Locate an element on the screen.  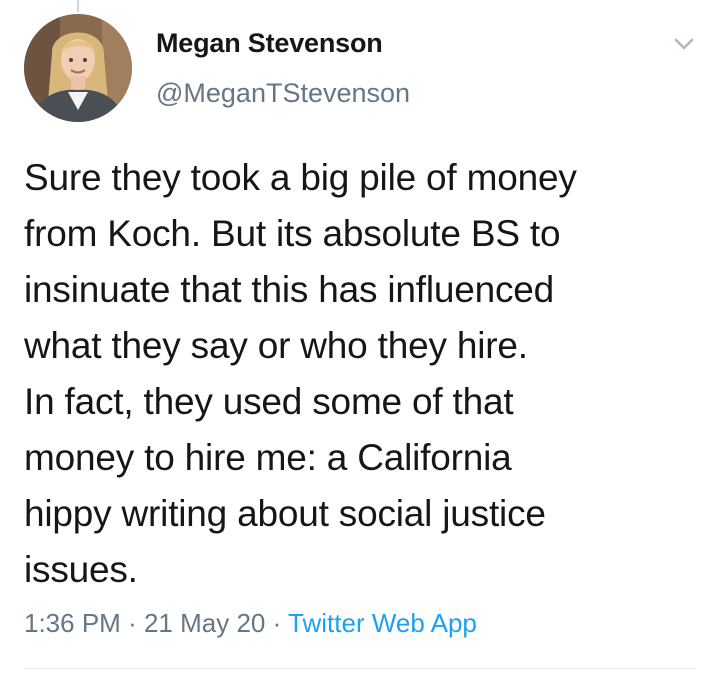
tweet-source-link: Twitter Web App is located at coordinates (382, 623).